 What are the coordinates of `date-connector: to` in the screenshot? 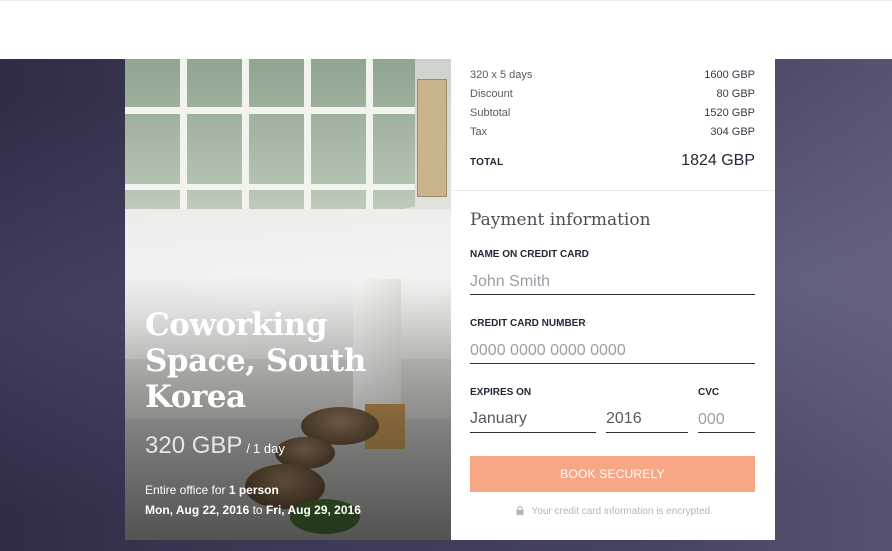 It's located at (257, 510).